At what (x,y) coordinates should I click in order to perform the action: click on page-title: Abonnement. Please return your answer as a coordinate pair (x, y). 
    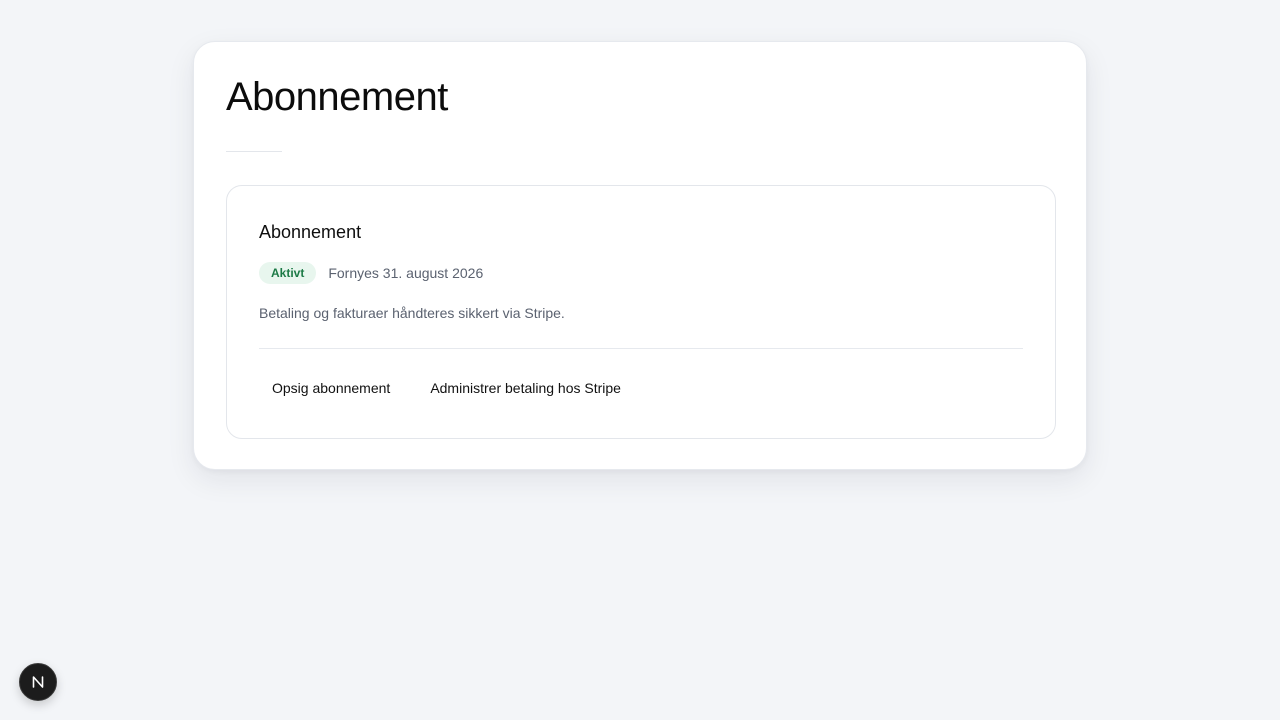
    Looking at the image, I should click on (337, 97).